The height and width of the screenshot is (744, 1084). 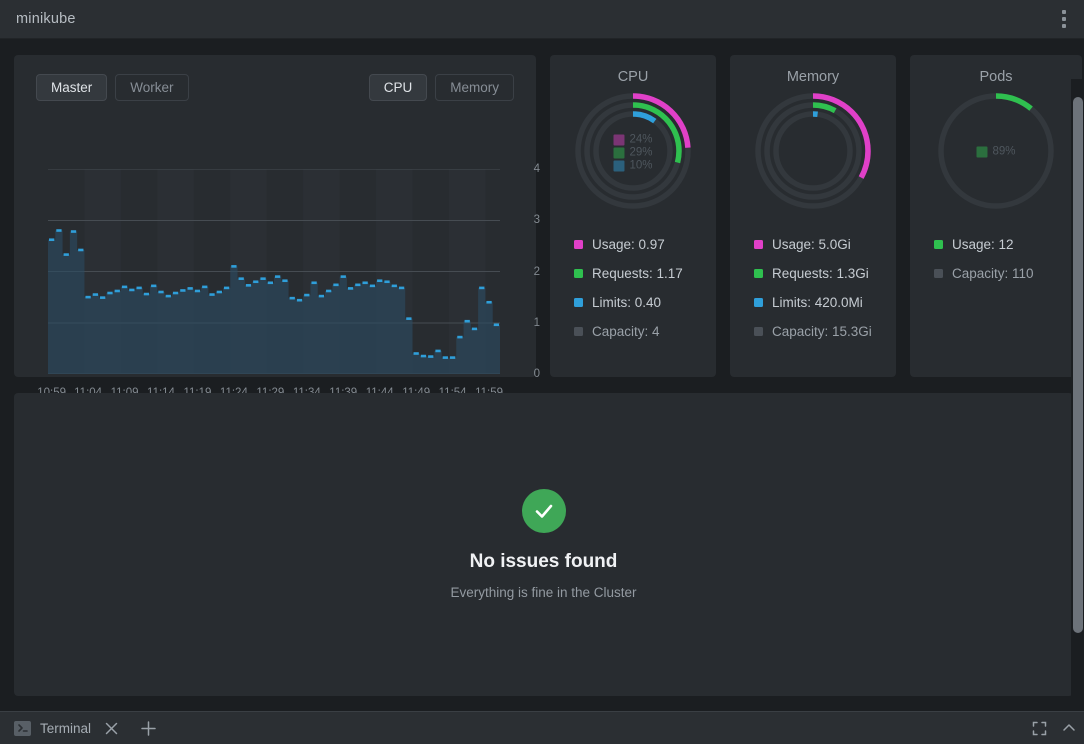 I want to click on close-icon, so click(x=111, y=728).